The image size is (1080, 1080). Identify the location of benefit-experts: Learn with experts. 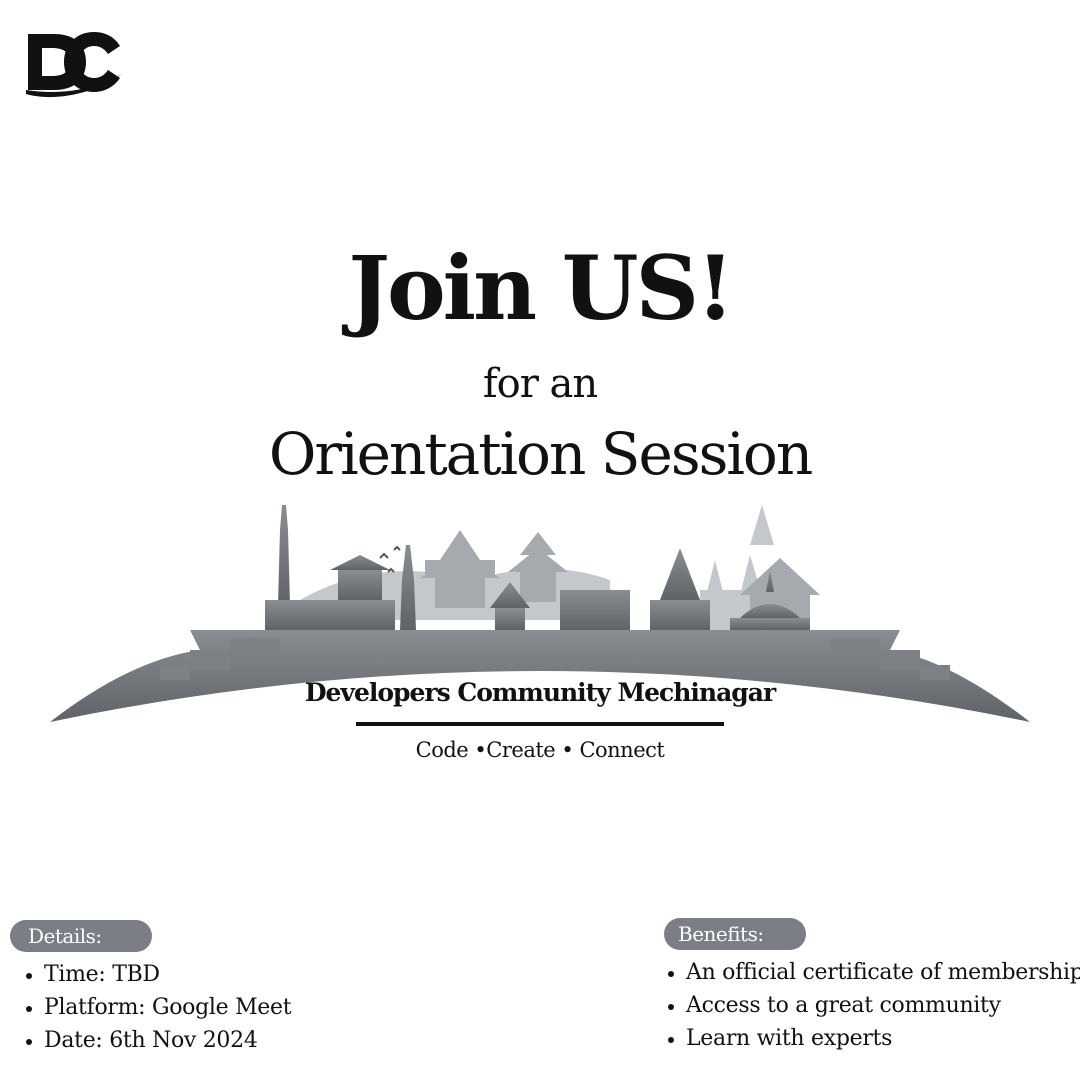
(872, 1038).